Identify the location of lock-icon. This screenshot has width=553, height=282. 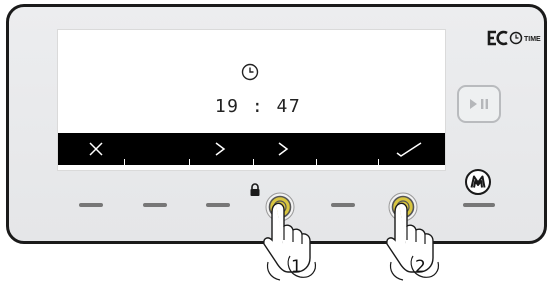
(255, 189).